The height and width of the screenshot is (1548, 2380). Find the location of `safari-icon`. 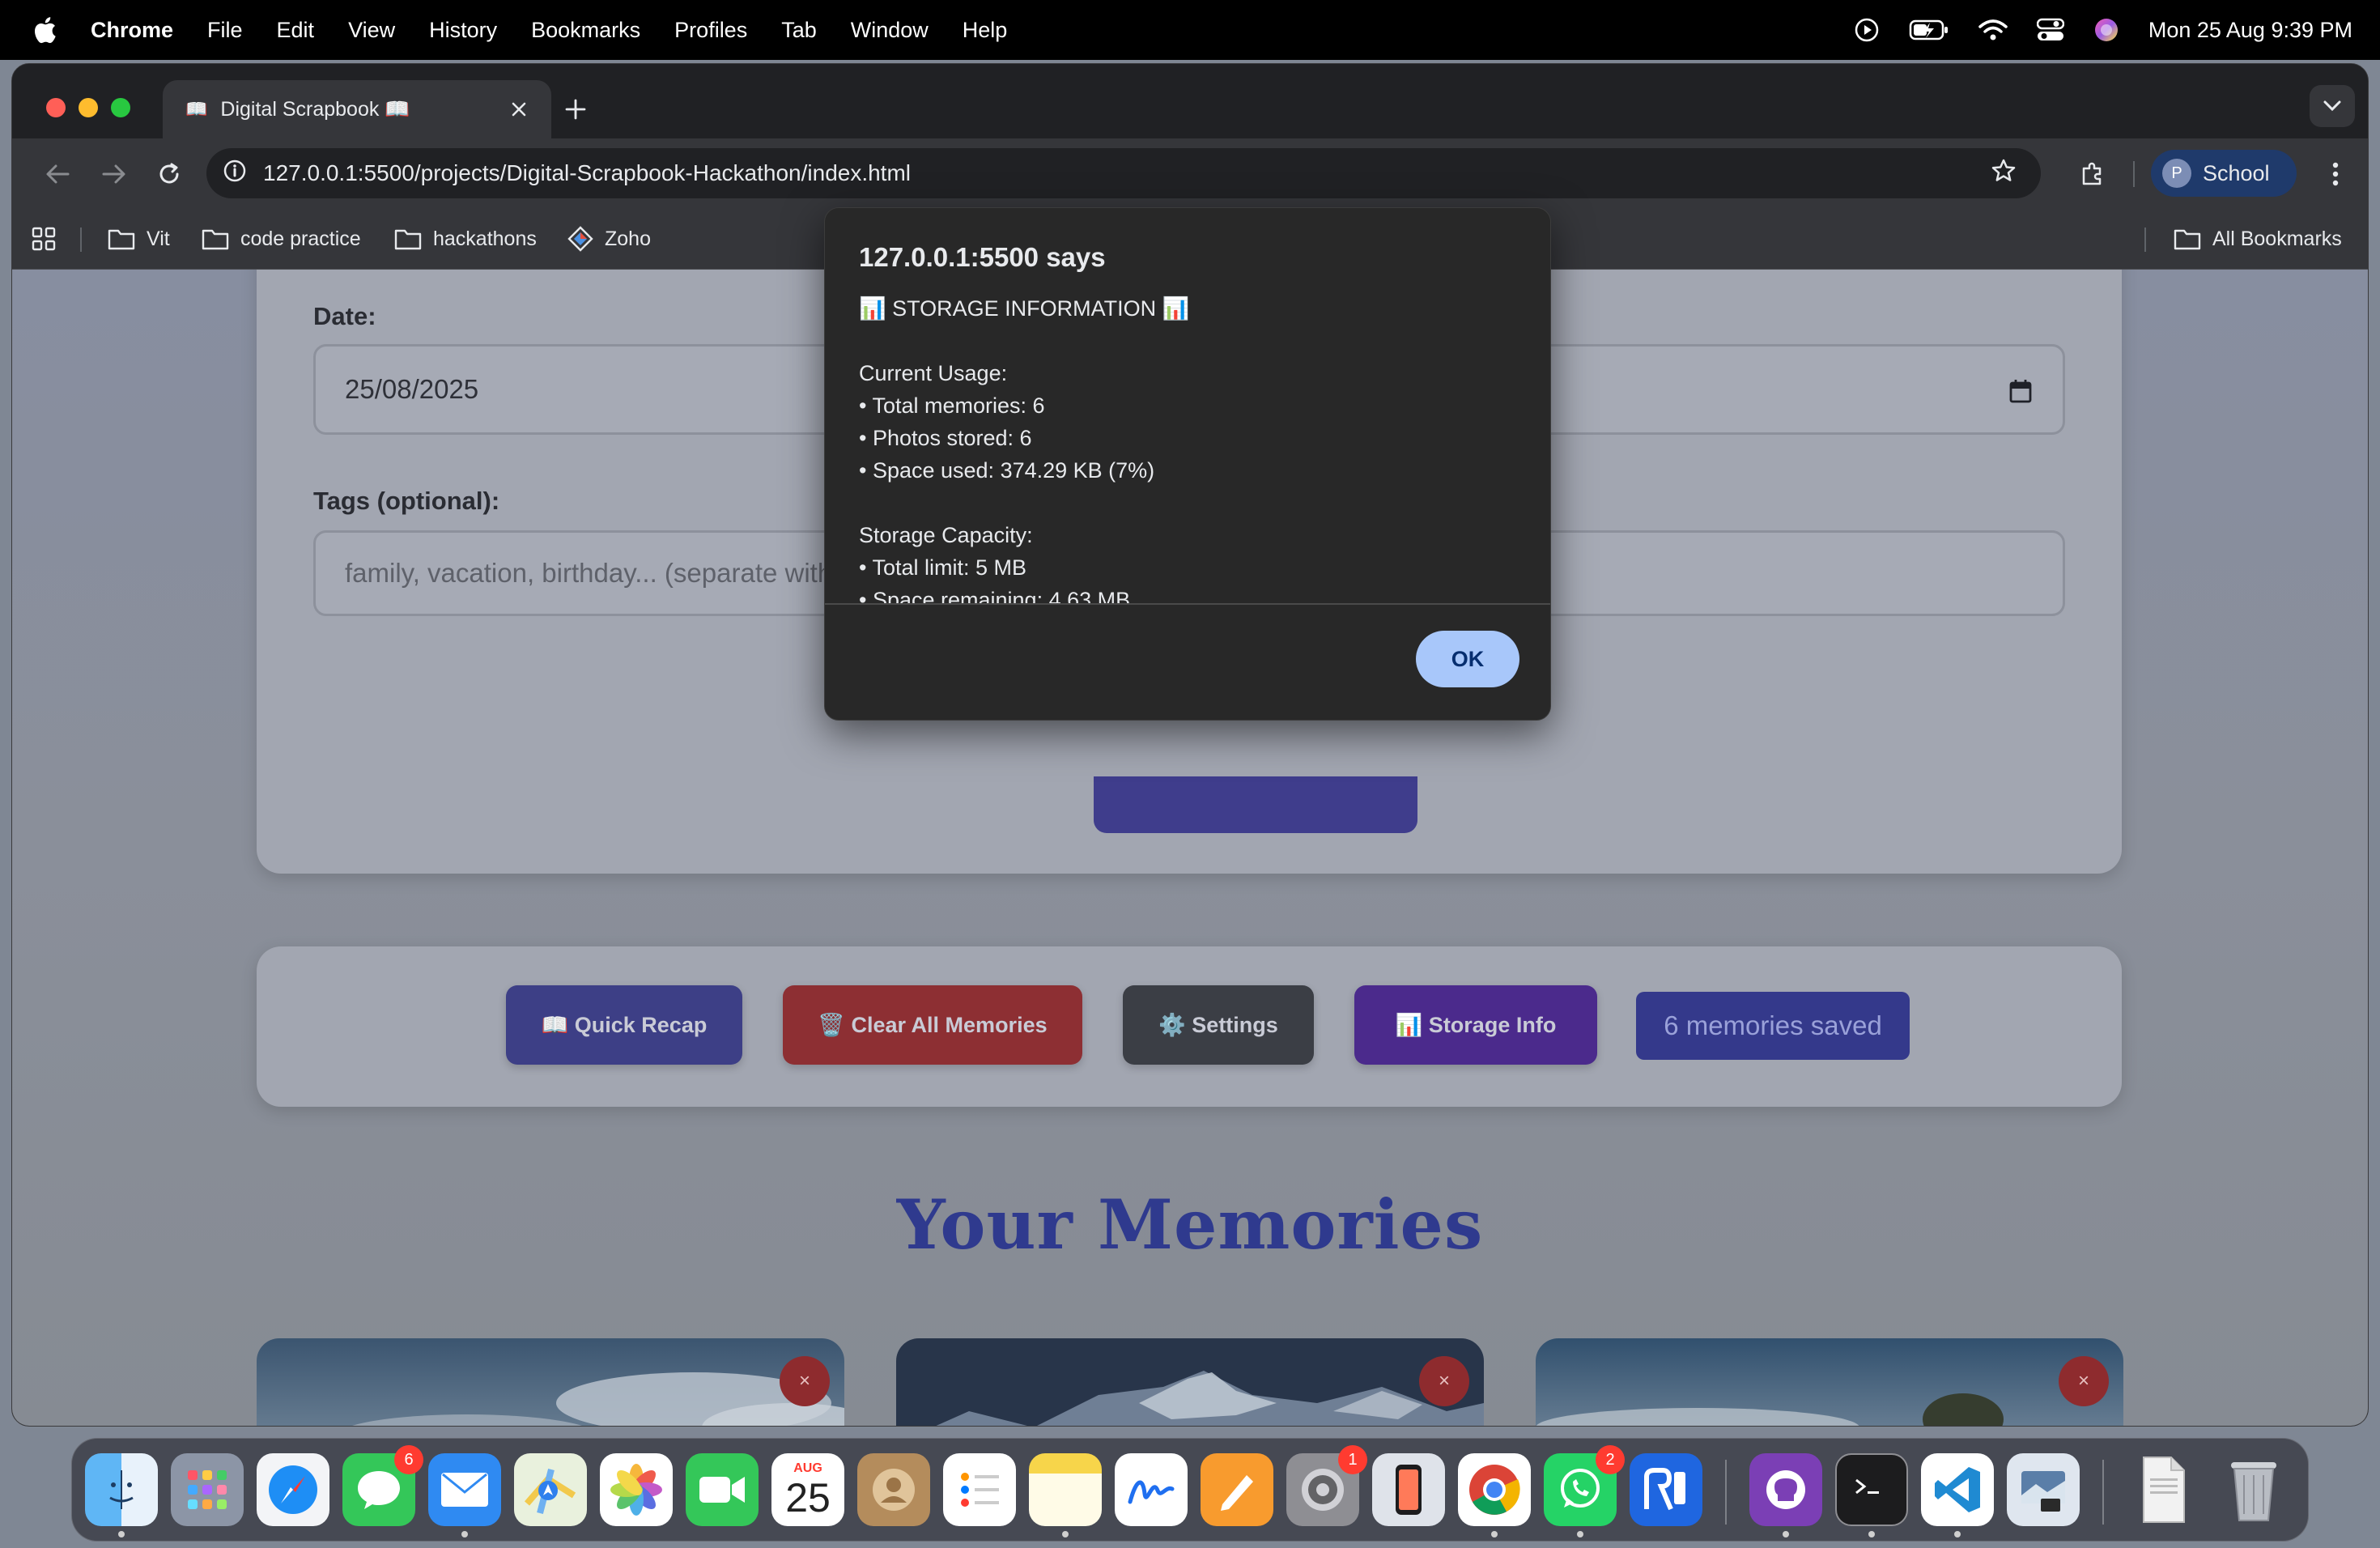

safari-icon is located at coordinates (293, 1489).